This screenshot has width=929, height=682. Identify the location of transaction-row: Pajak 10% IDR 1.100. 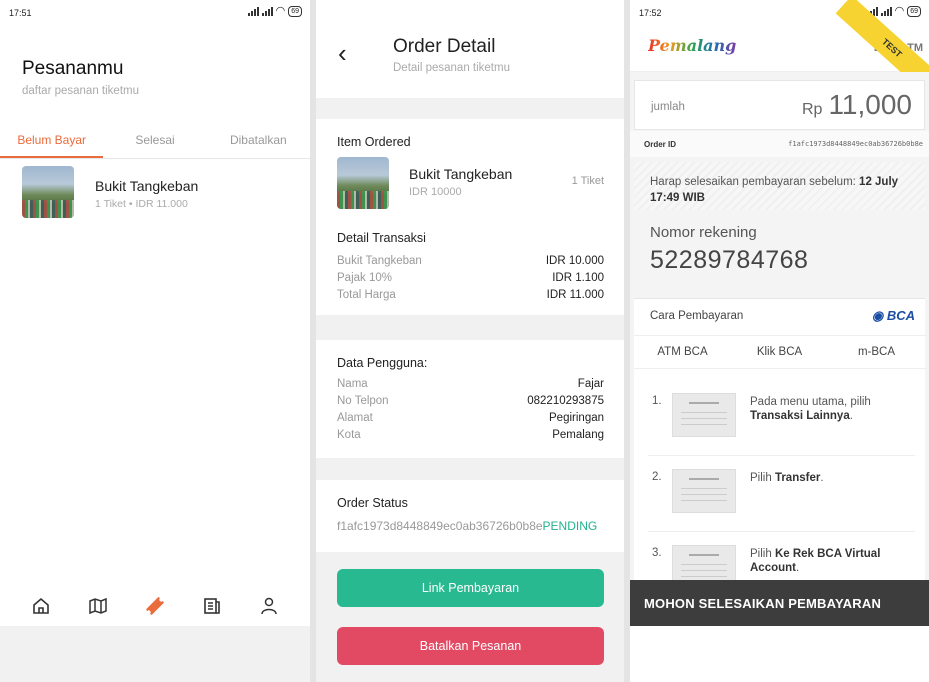
(470, 278).